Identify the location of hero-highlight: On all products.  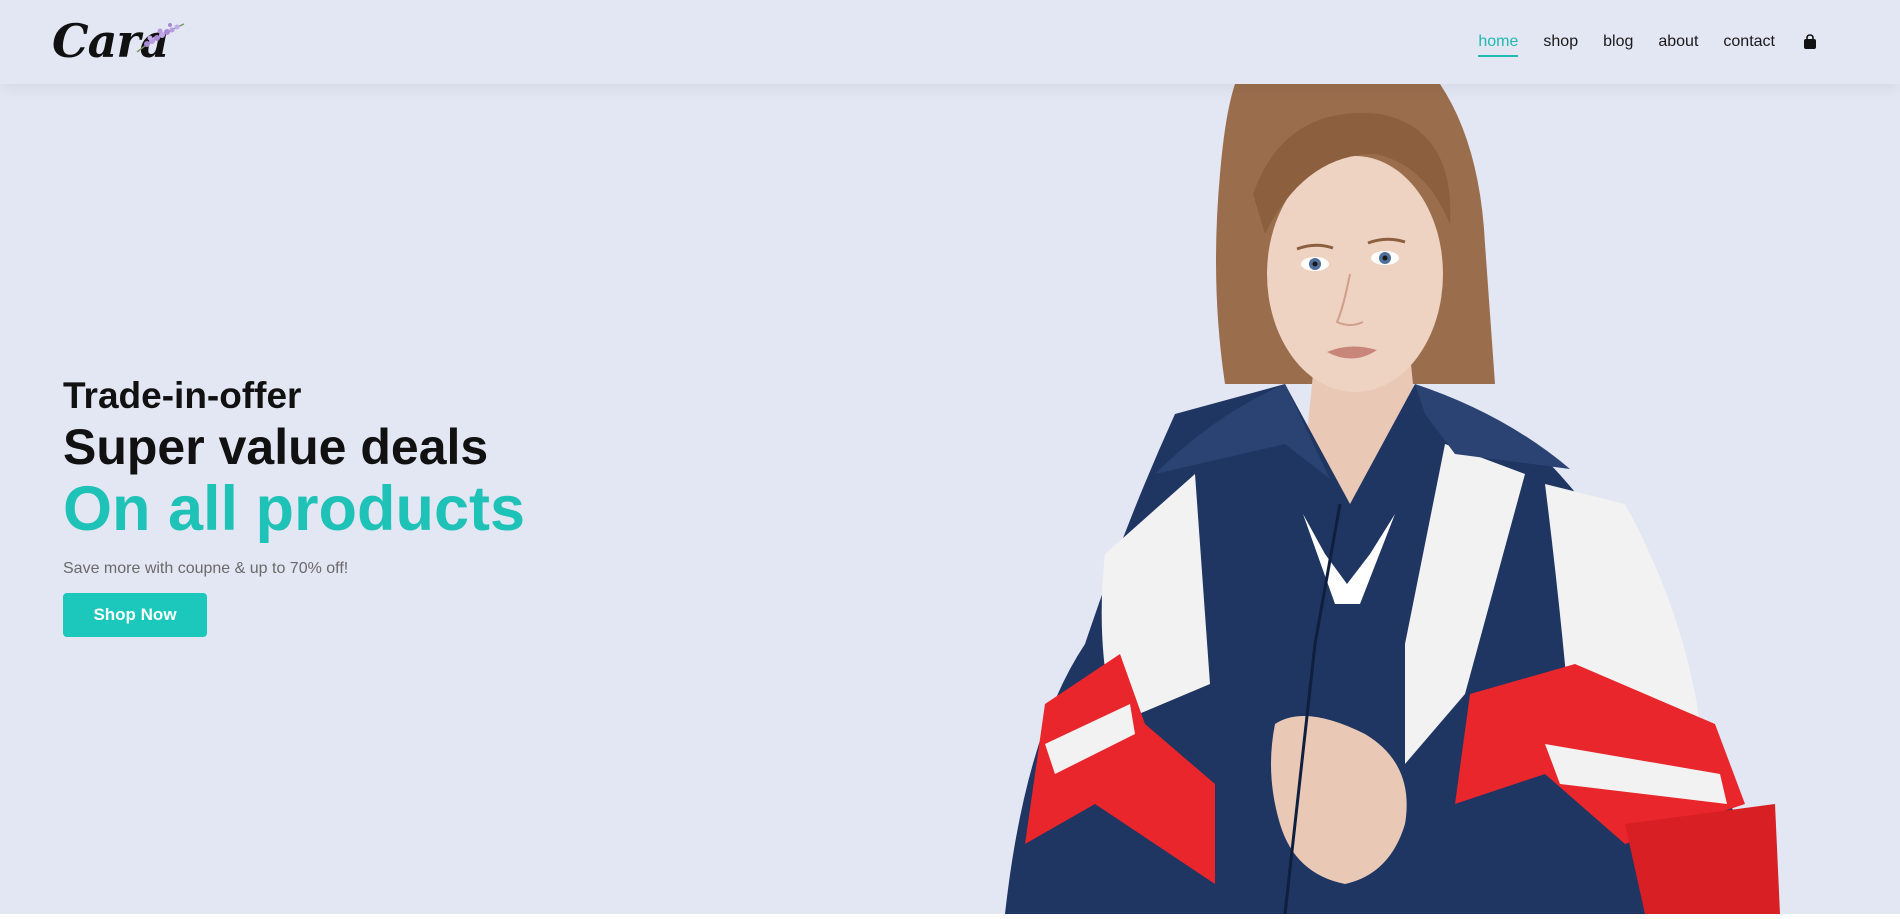
(294, 509).